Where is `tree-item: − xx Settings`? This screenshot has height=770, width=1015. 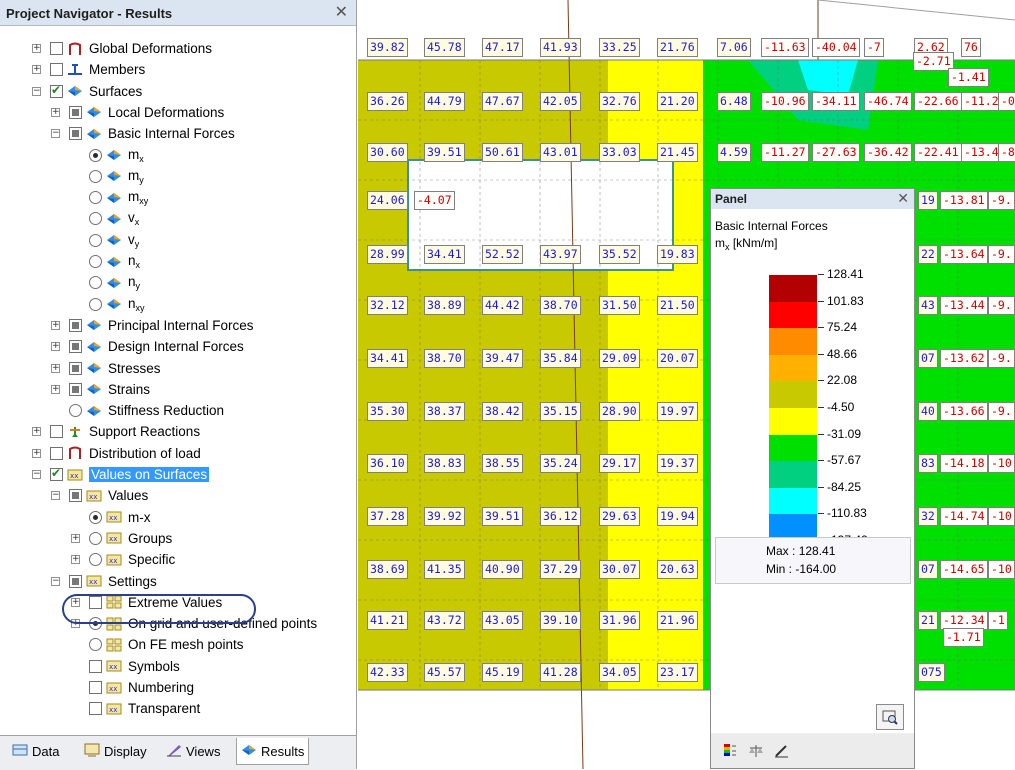
tree-item: − xx Settings is located at coordinates (104, 581).